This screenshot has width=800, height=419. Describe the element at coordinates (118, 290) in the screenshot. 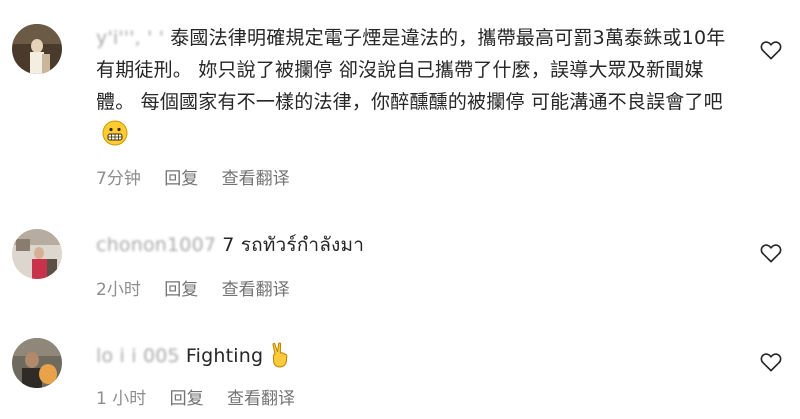

I see `comment-timestamp: 2小时` at that location.